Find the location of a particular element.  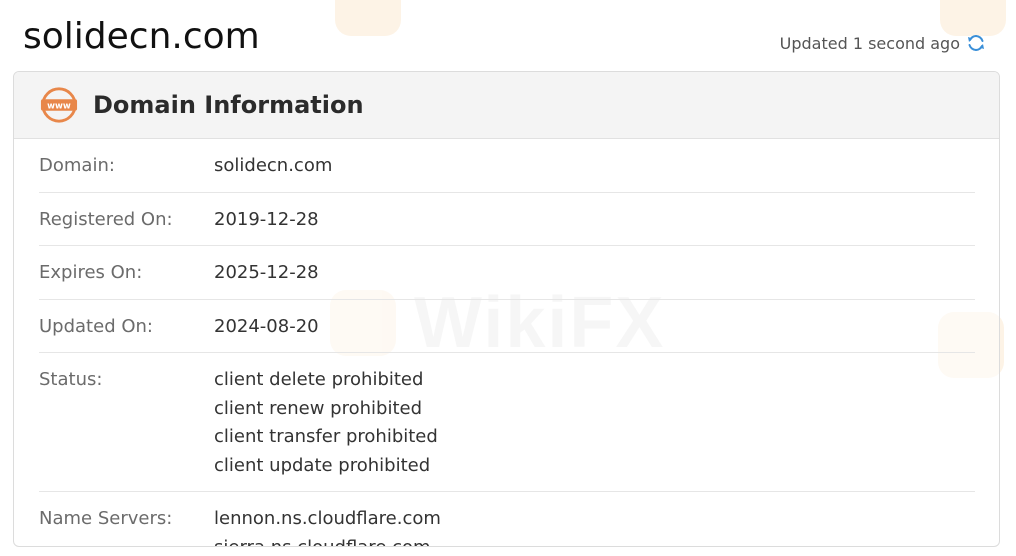

watermark-top is located at coordinates (368, 18).